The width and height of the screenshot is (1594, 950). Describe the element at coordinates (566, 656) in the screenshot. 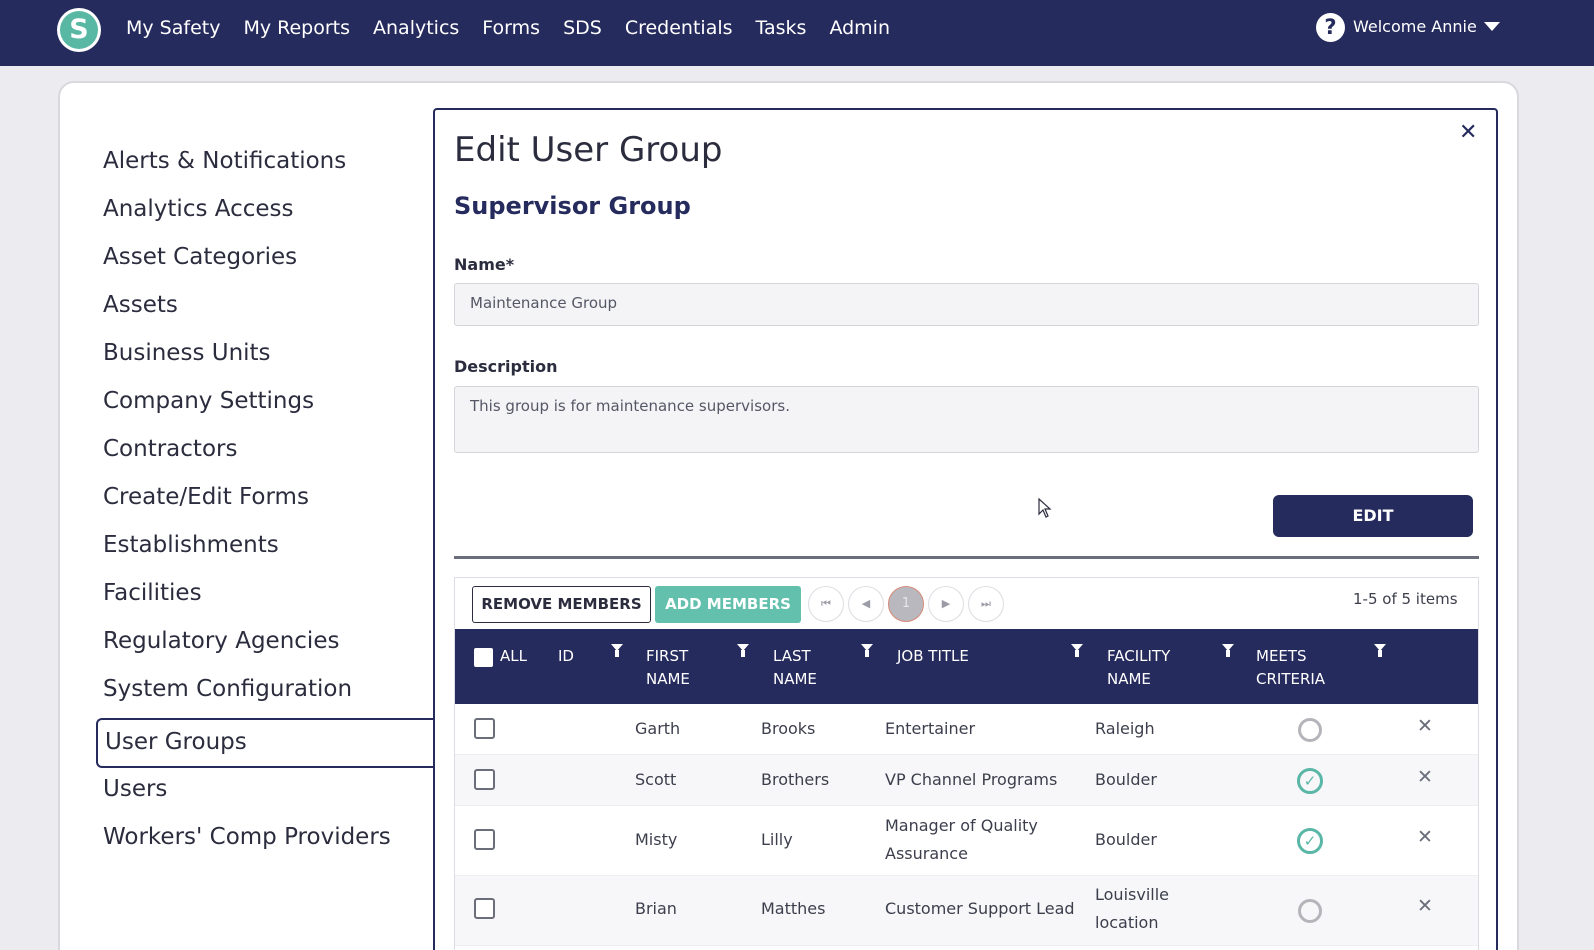

I see `header-id: ID` at that location.